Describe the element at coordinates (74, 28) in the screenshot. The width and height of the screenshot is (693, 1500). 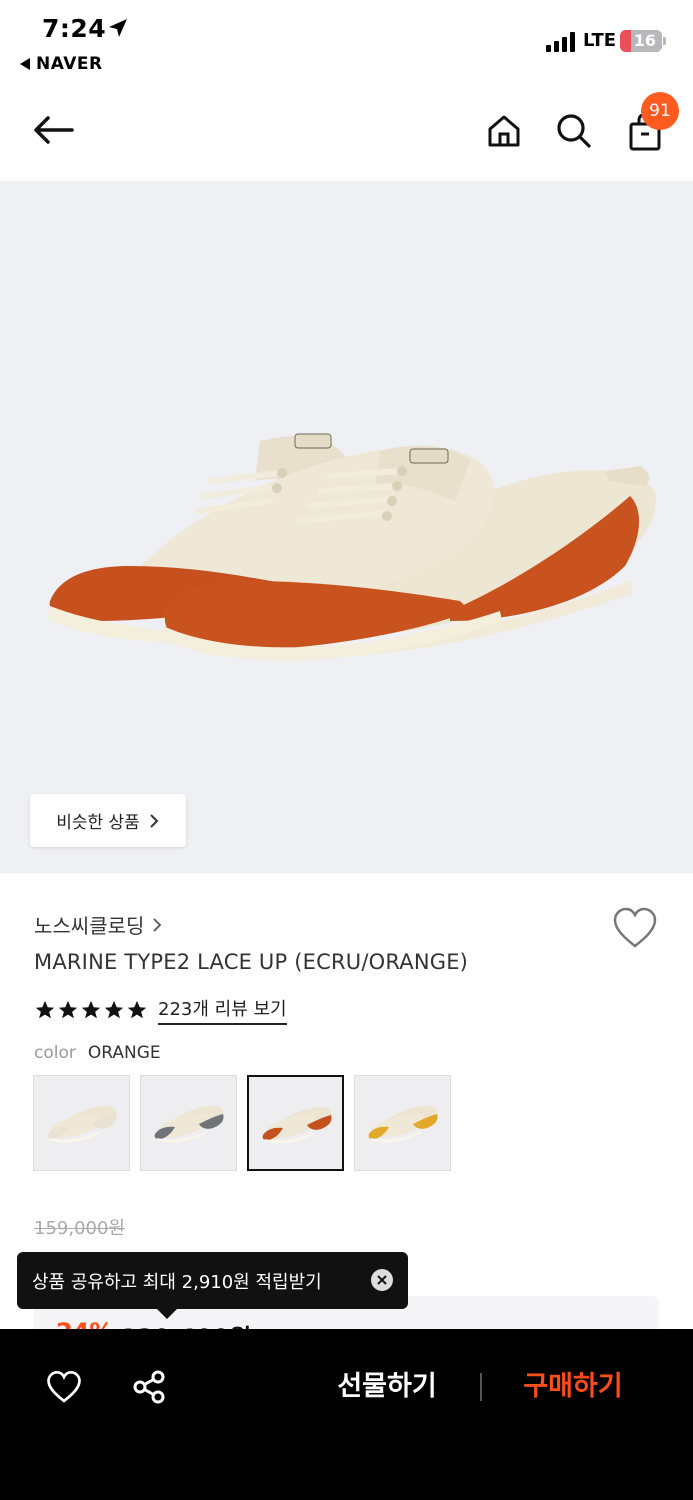
I see `status-time: 7:24` at that location.